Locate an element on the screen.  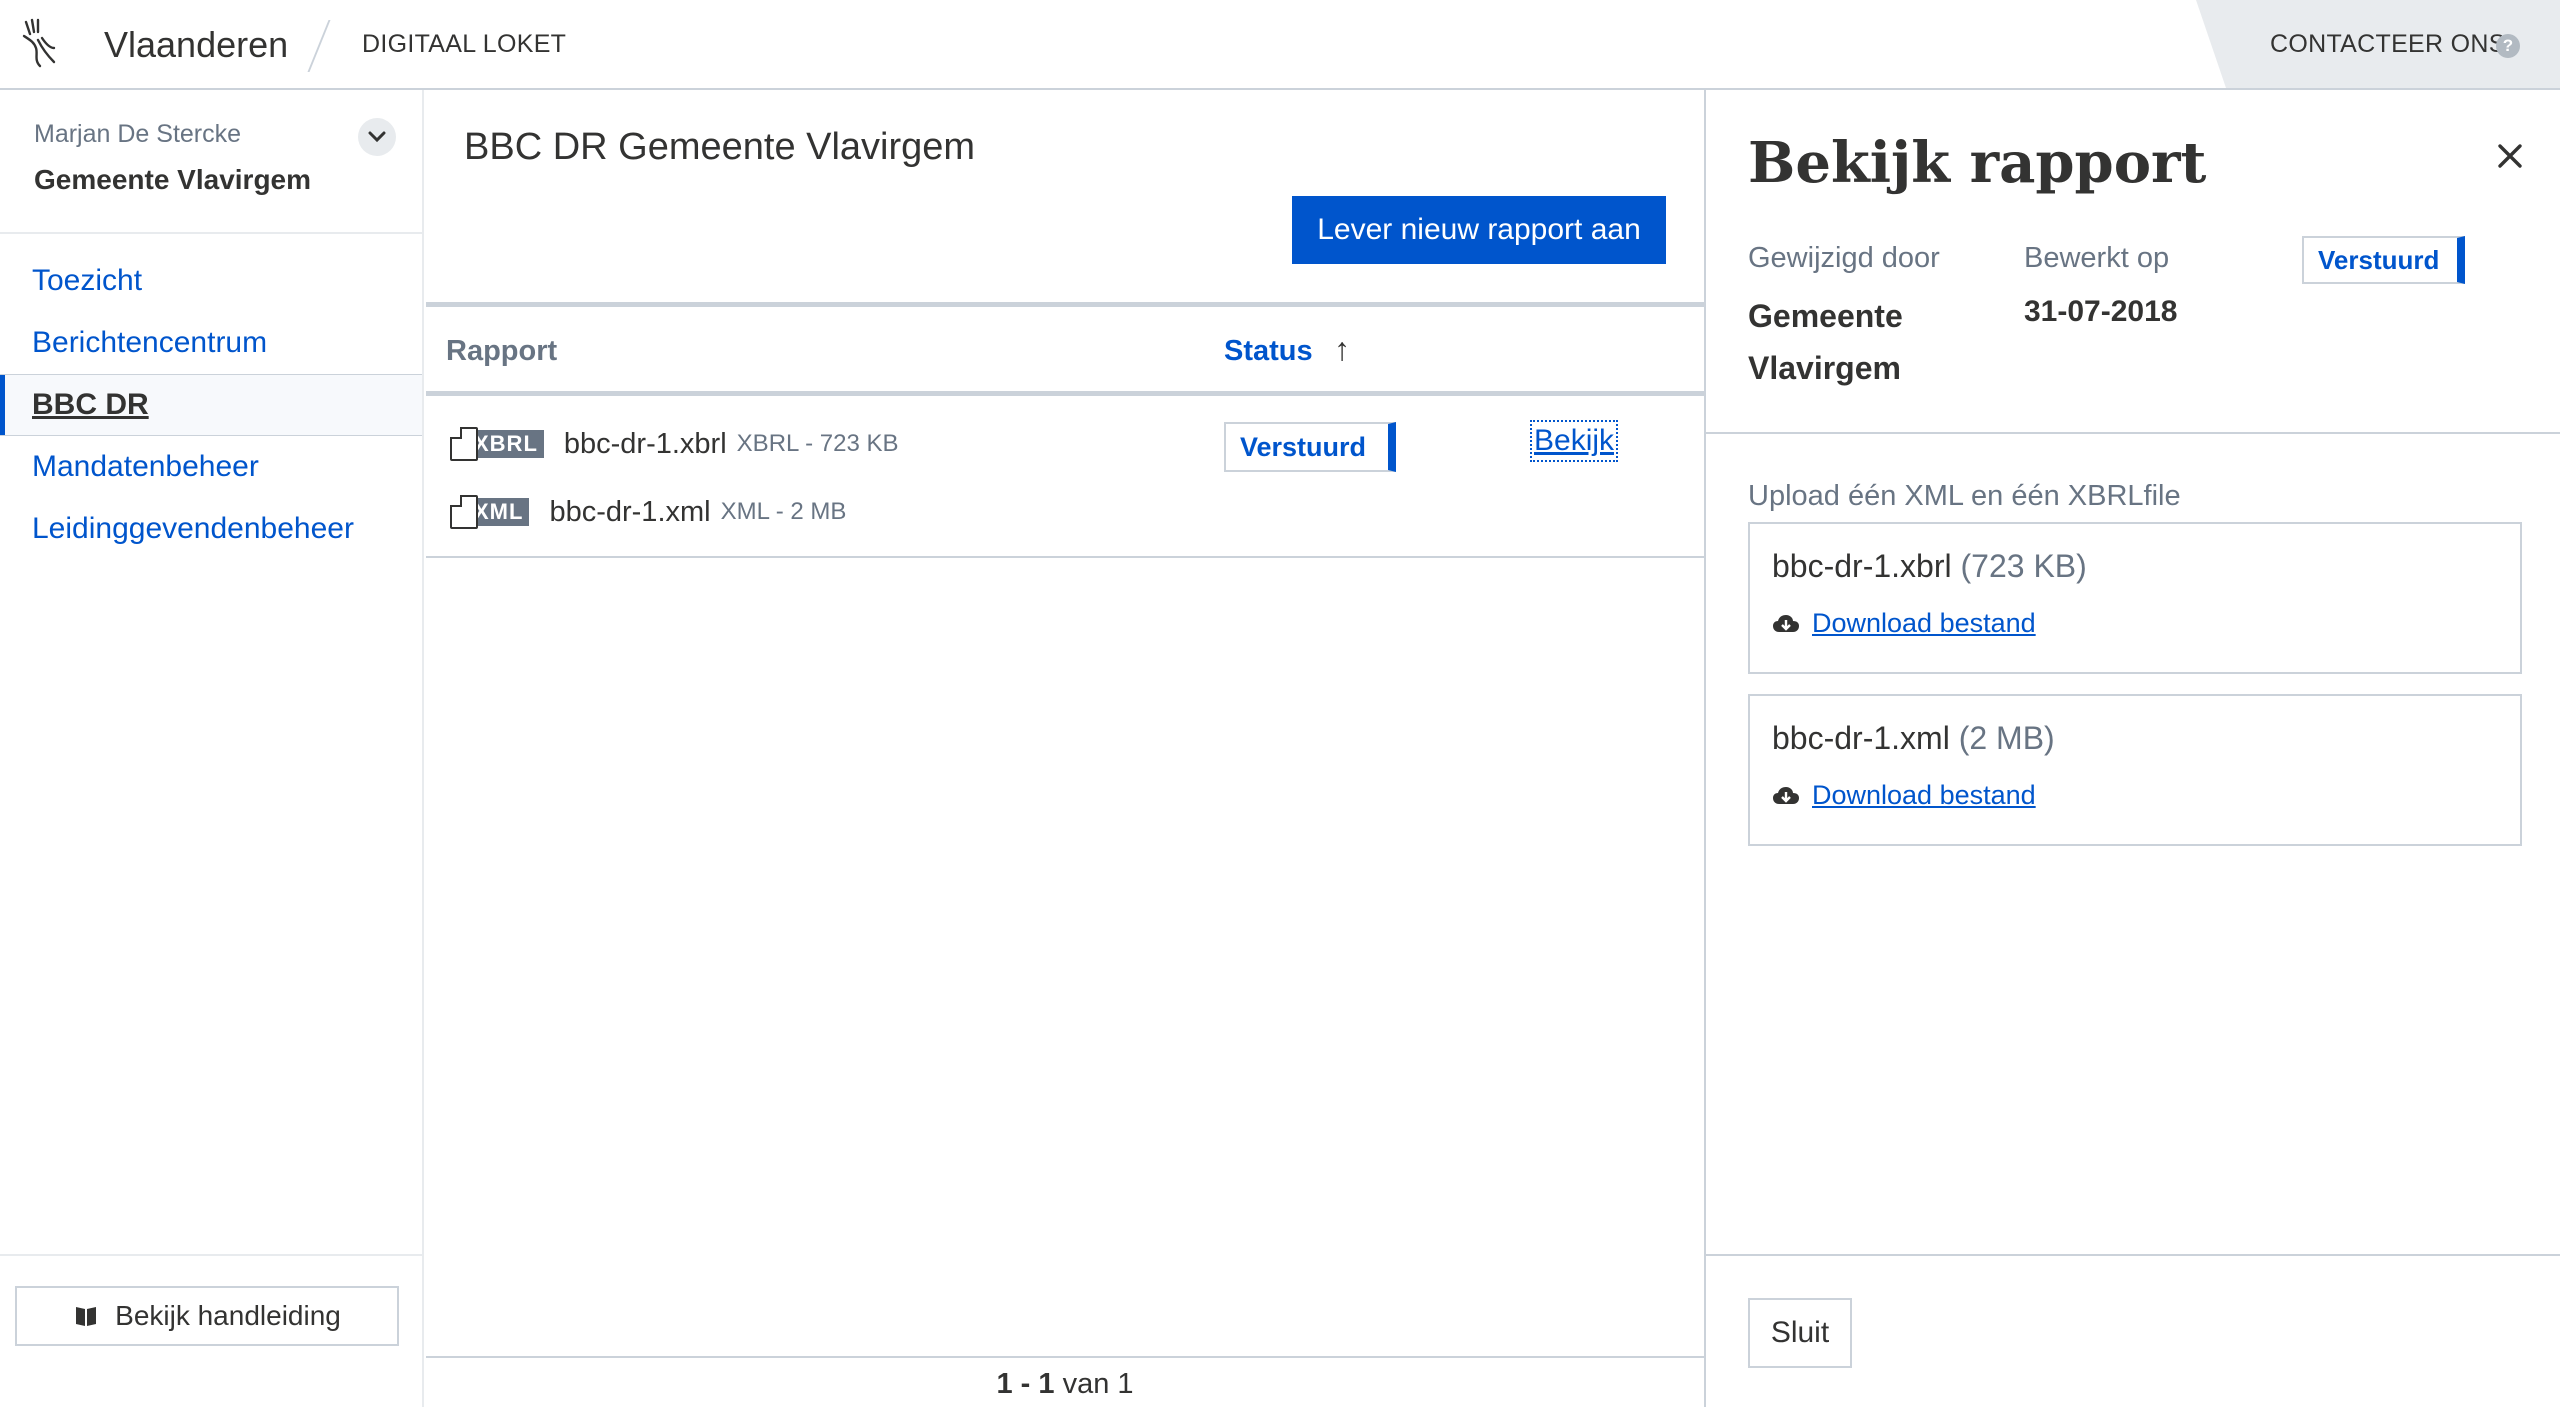
file-card-name: bbc-dr-1.xml is located at coordinates (1861, 738).